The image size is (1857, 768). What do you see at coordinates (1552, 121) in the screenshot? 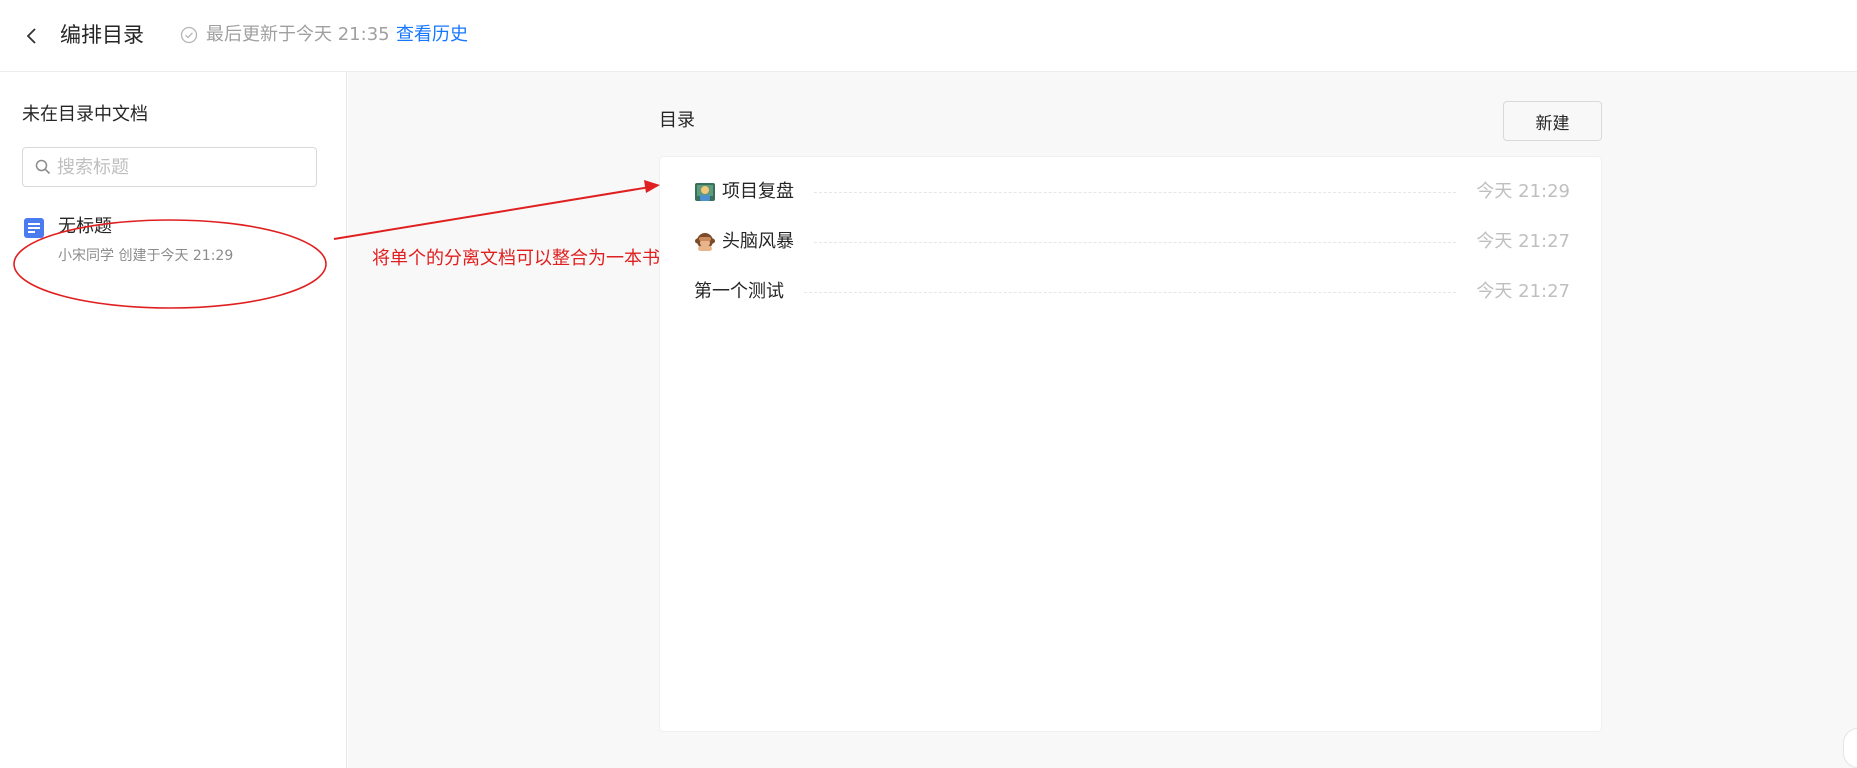
I see `new-button: 新建` at bounding box center [1552, 121].